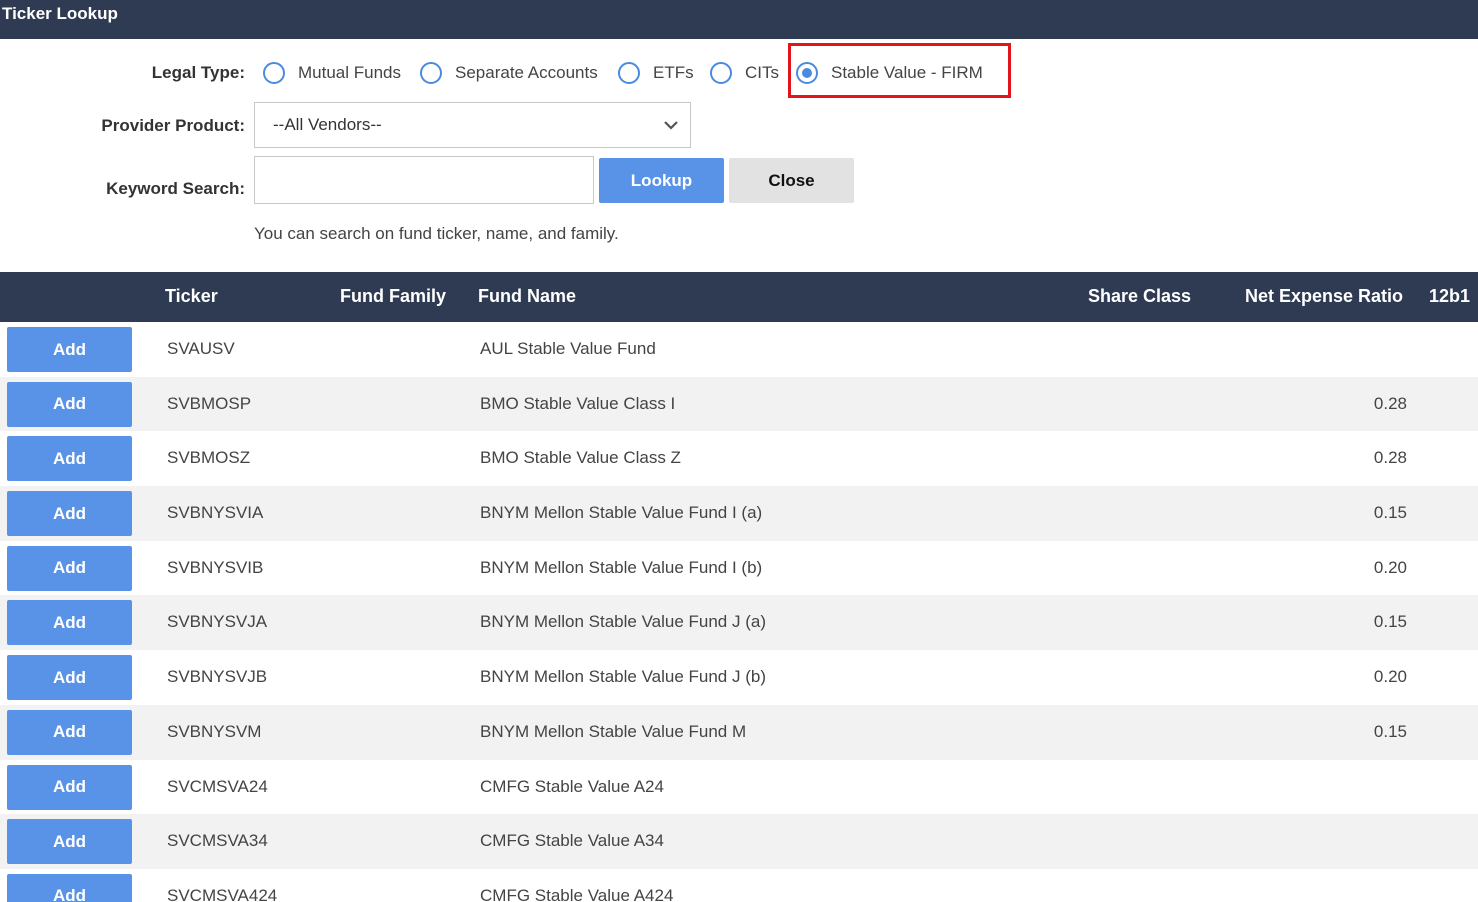  Describe the element at coordinates (209, 458) in the screenshot. I see `ticker-cell: SVBMOSZ` at that location.